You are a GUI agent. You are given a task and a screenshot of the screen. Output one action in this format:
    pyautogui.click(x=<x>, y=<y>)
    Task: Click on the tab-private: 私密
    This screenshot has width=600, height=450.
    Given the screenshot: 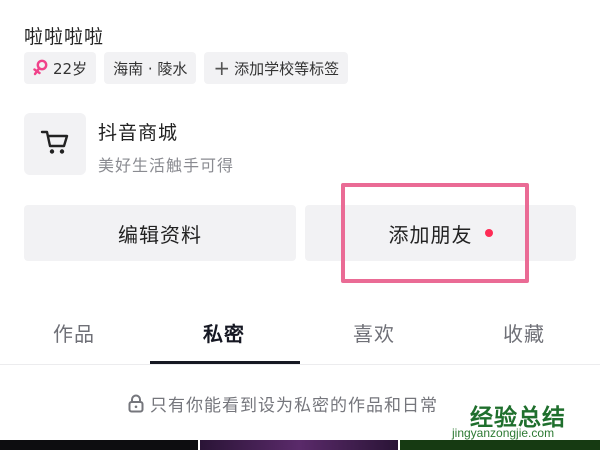 What is the action you would take?
    pyautogui.click(x=224, y=332)
    